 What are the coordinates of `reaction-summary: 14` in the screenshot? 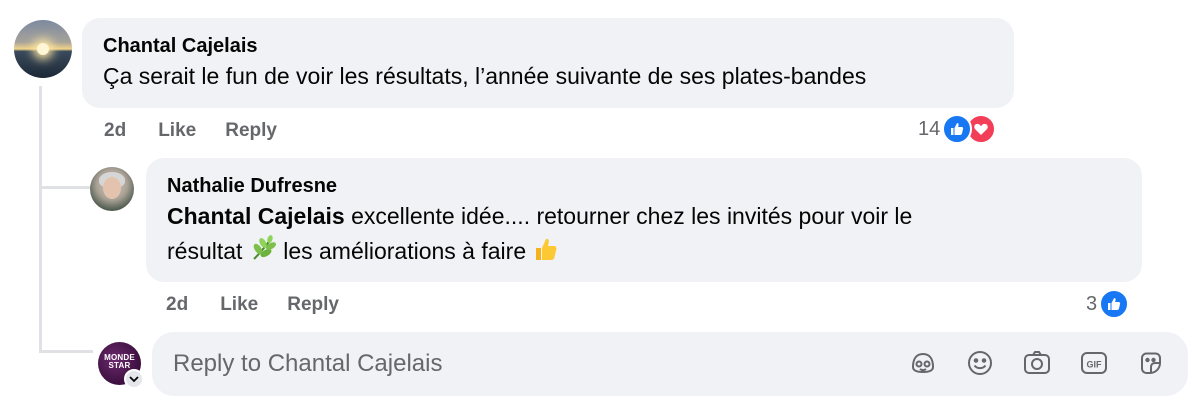 It's located at (957, 129).